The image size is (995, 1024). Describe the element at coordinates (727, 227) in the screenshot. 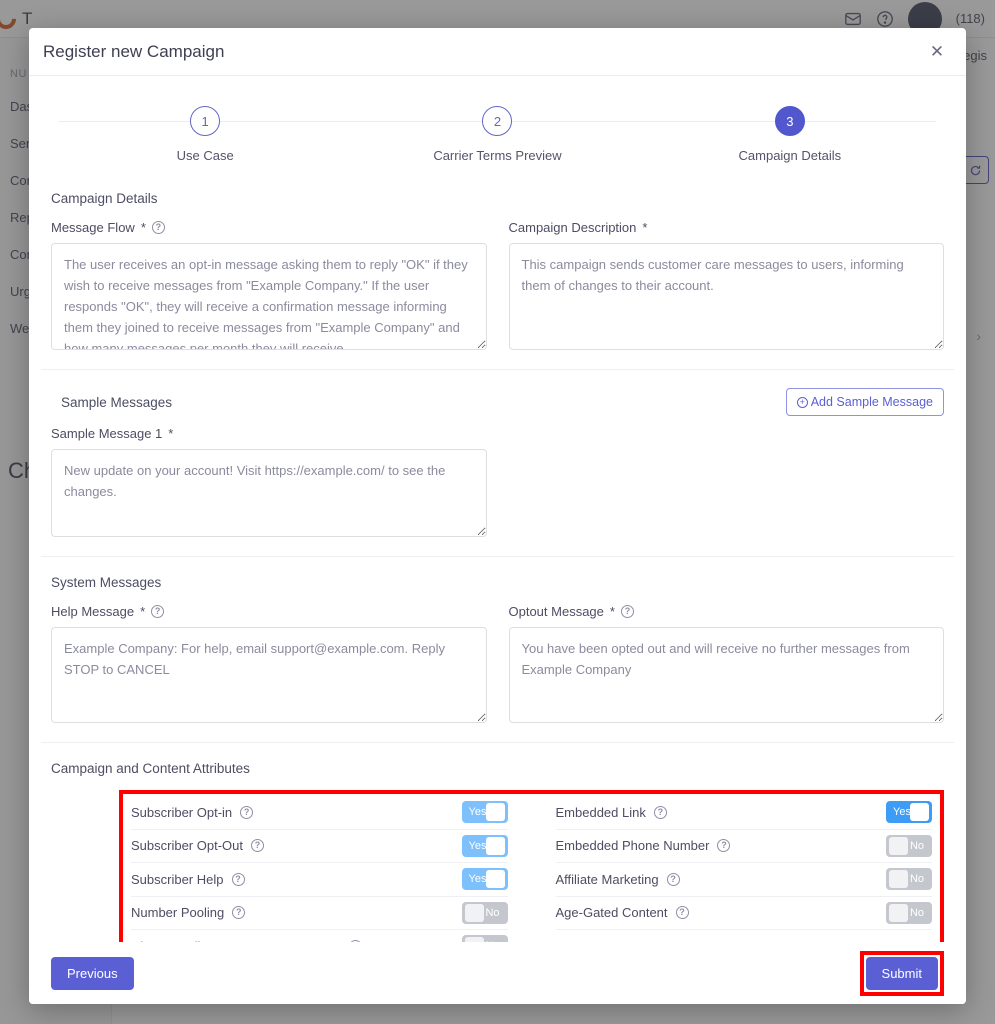

I see `campaign-description-label: Campaign Description *` at that location.